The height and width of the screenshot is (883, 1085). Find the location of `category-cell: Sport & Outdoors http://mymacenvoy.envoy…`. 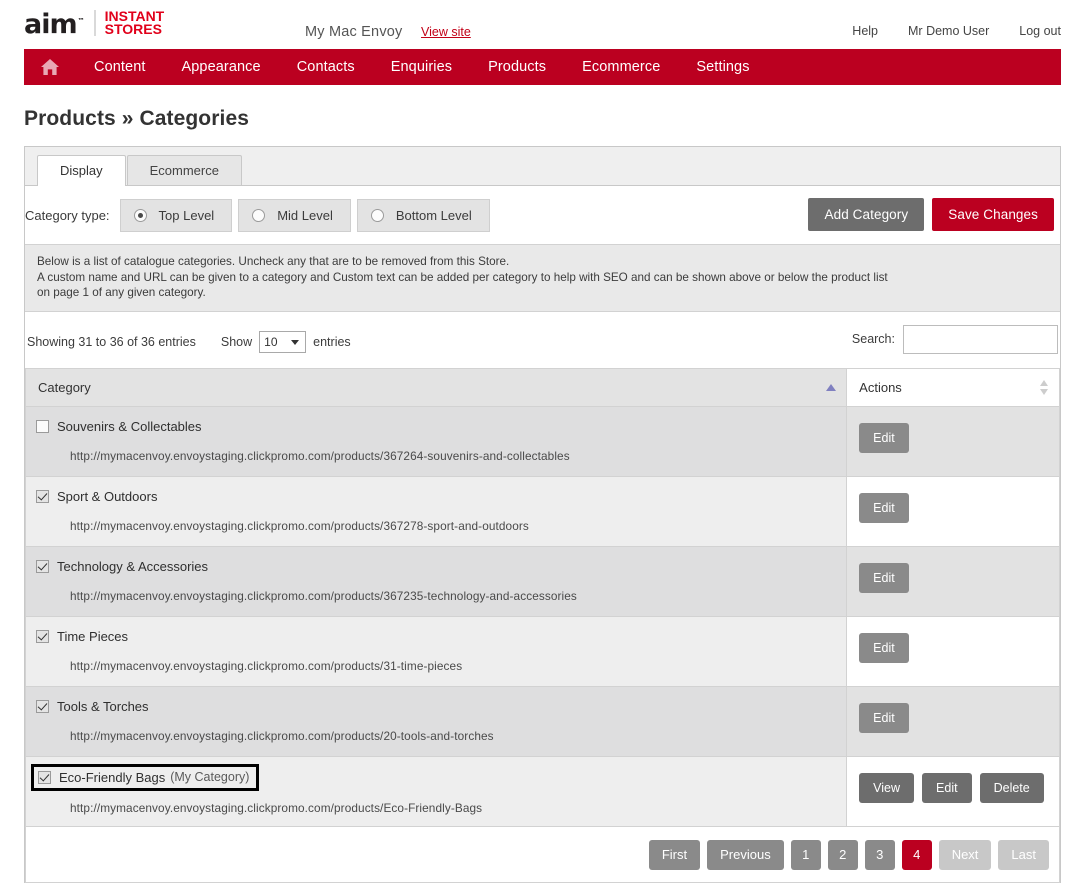

category-cell: Sport & Outdoors http://mymacenvoy.envoy… is located at coordinates (436, 511).